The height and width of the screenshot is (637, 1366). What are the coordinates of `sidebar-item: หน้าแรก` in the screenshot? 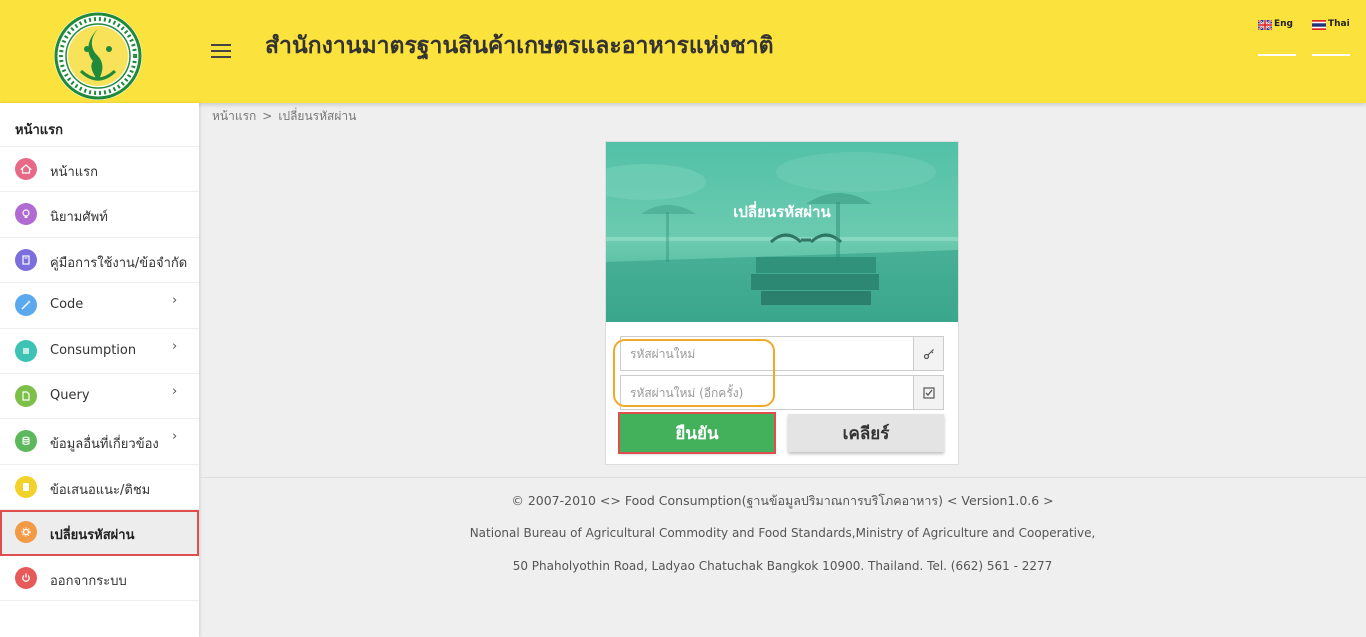 It's located at (99, 170).